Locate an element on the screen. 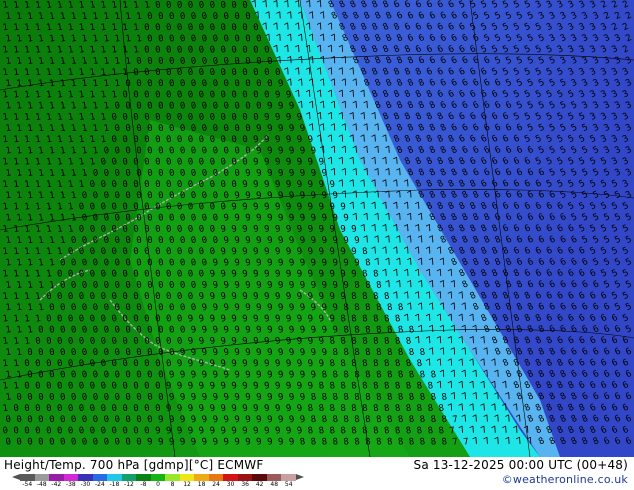 Image resolution: width=634 pixels, height=490 pixels. legend-tick-label: 36 is located at coordinates (245, 484).